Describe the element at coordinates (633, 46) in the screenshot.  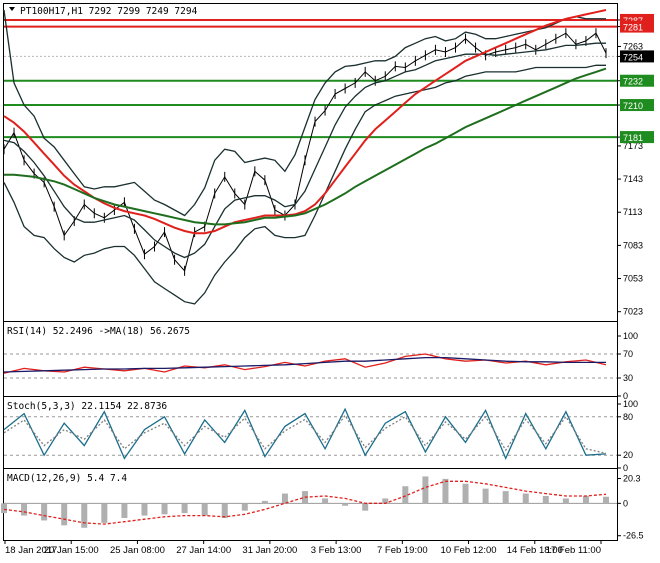
I see `y-tick-label: 7263` at that location.